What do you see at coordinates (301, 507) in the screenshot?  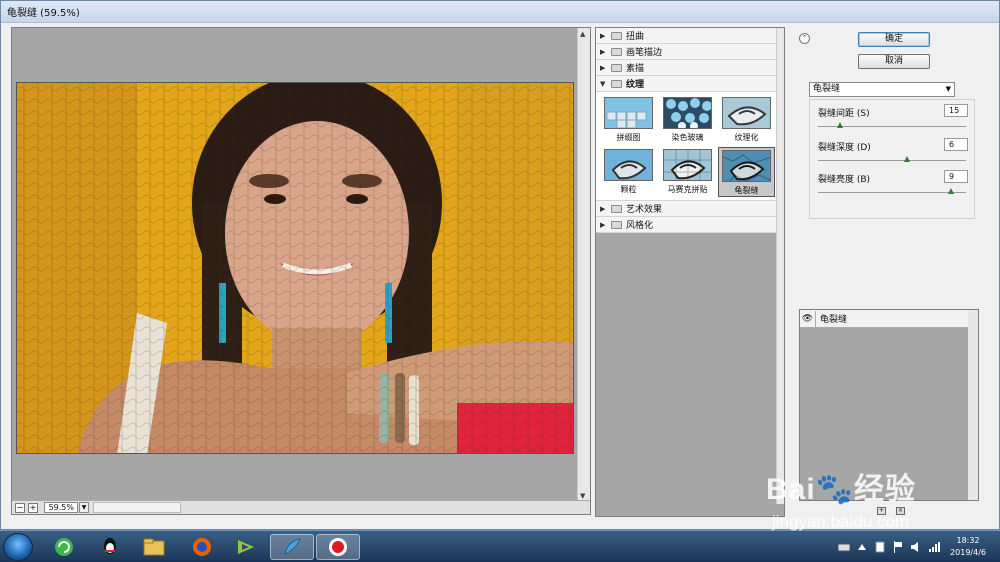 I see `preview-status-bar: − + 59.5% ▼` at bounding box center [301, 507].